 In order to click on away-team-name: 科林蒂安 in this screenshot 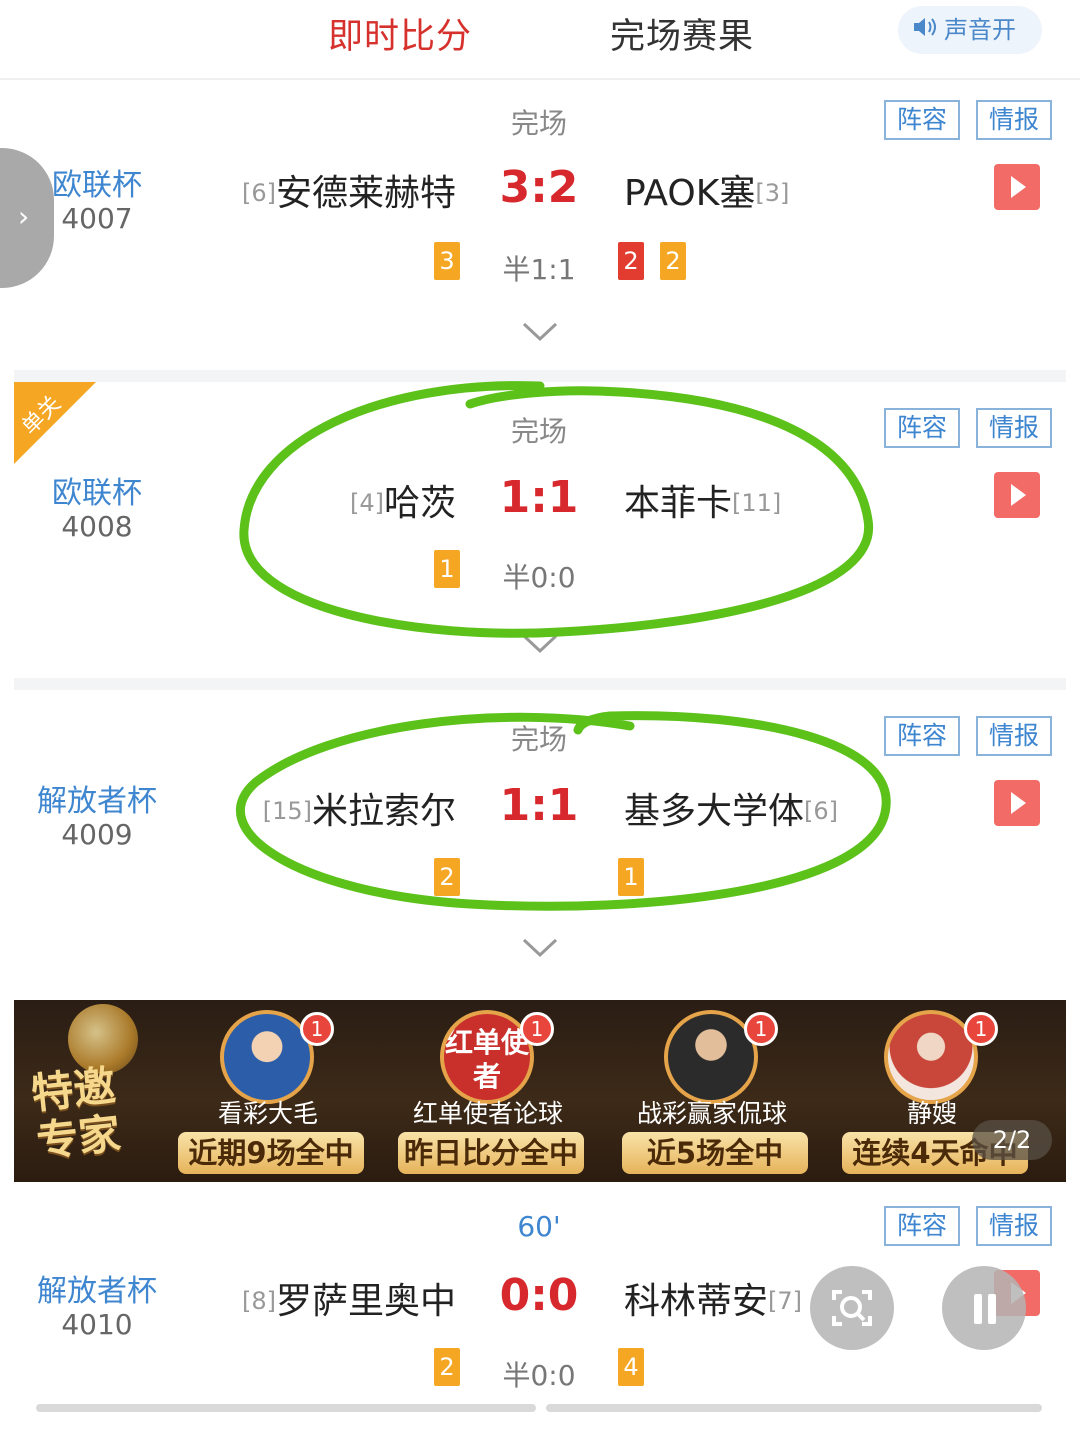, I will do `click(696, 1301)`.